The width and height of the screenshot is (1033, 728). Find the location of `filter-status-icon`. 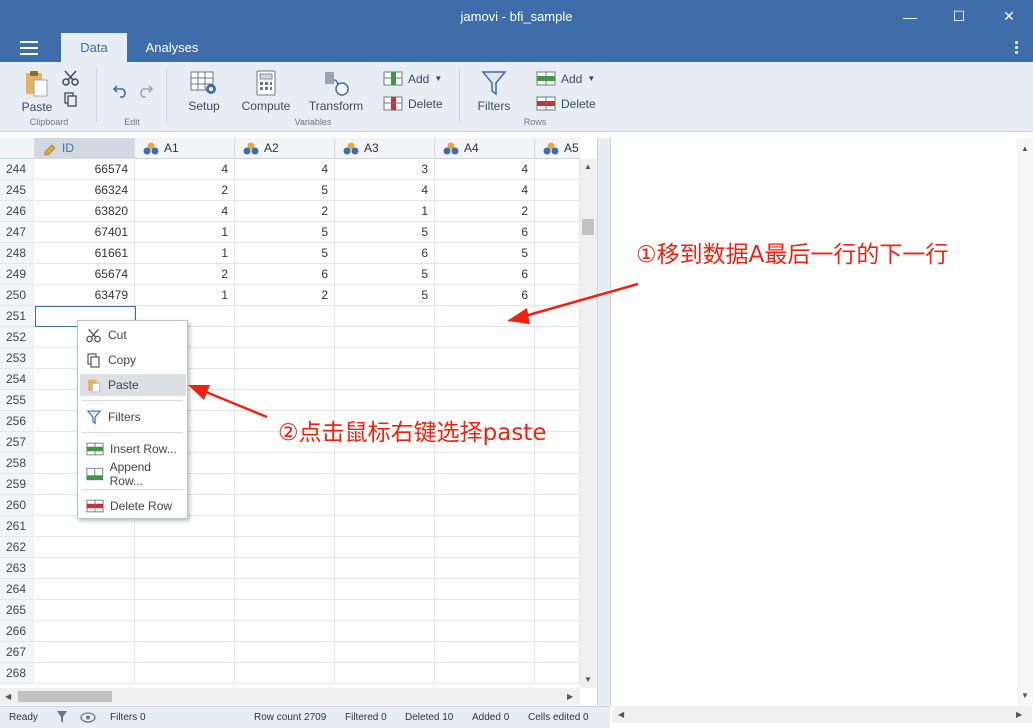

filter-status-icon is located at coordinates (62, 717).